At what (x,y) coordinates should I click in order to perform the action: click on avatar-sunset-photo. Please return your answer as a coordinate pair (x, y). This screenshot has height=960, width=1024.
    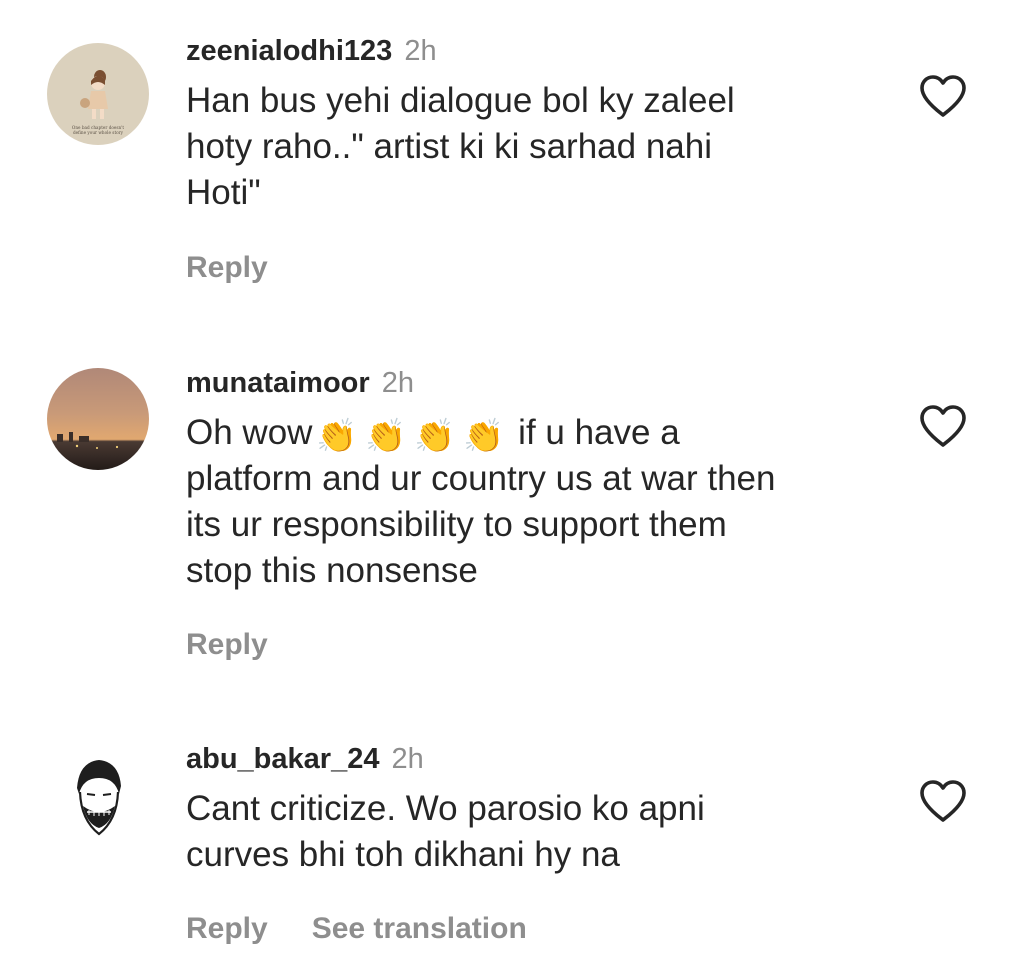
    Looking at the image, I should click on (98, 419).